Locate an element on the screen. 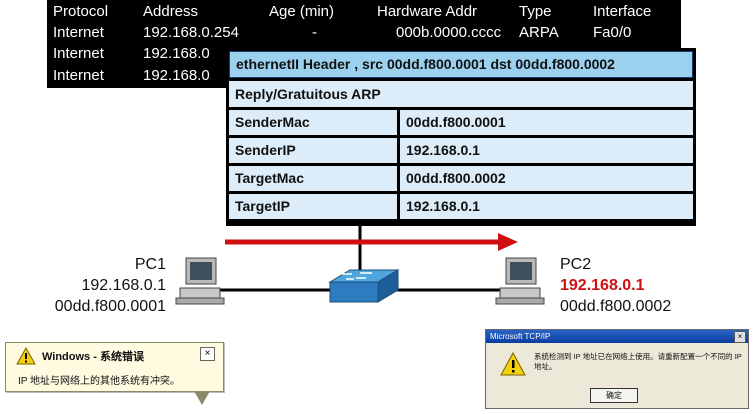 Image resolution: width=756 pixels, height=414 pixels. field-value: 00dd.f800.0001 is located at coordinates (546, 122).